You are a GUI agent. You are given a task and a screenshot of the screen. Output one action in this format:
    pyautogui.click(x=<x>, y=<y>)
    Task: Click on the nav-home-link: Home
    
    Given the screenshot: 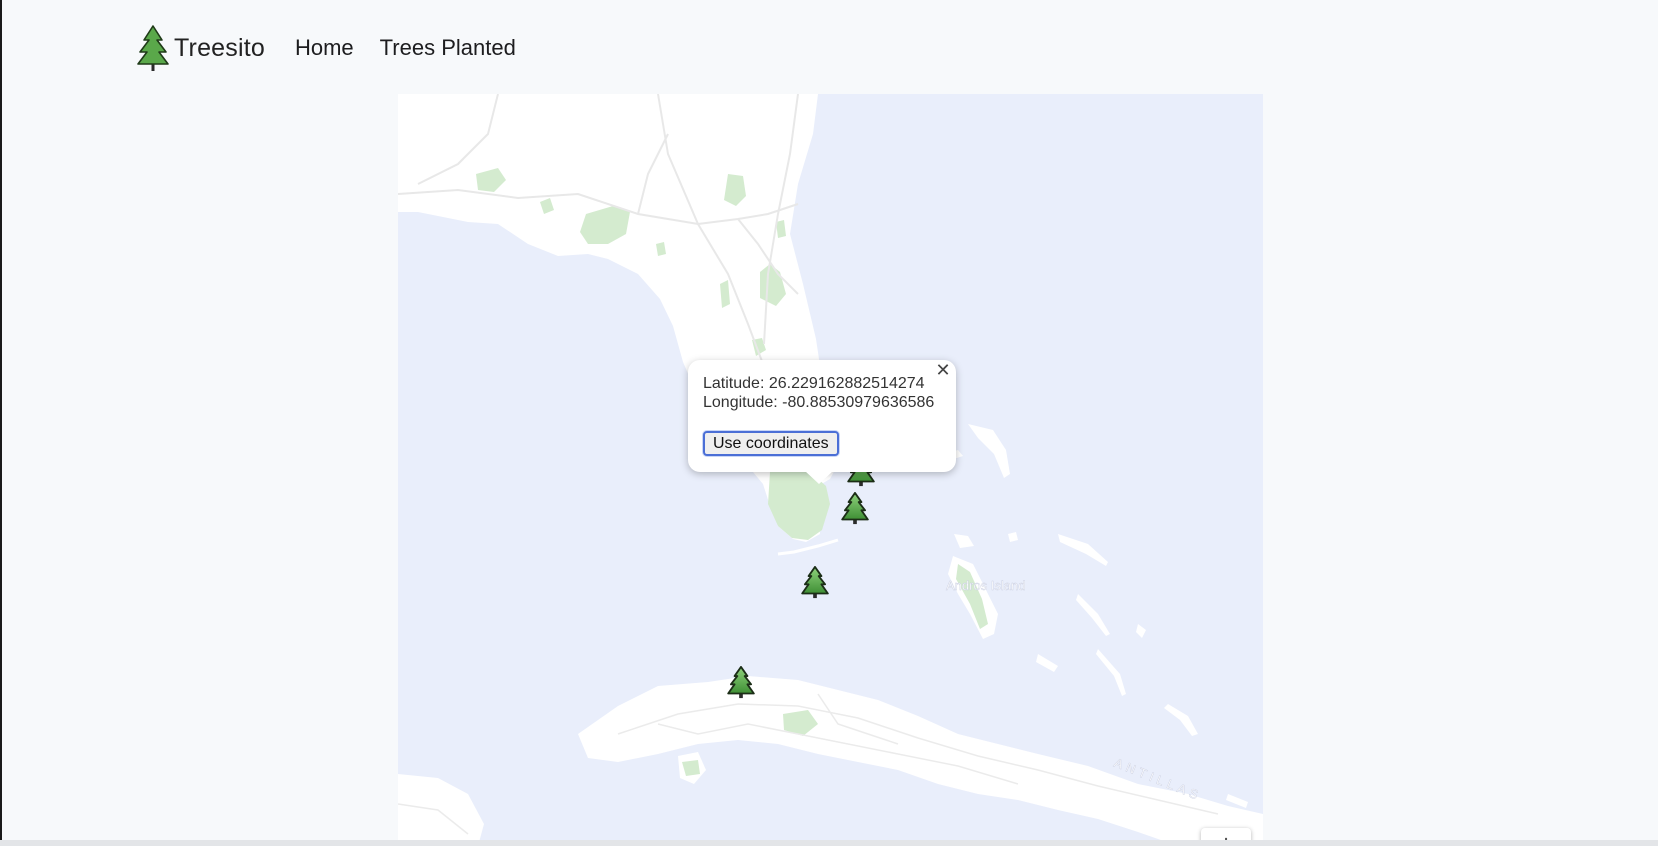 What is the action you would take?
    pyautogui.click(x=324, y=48)
    